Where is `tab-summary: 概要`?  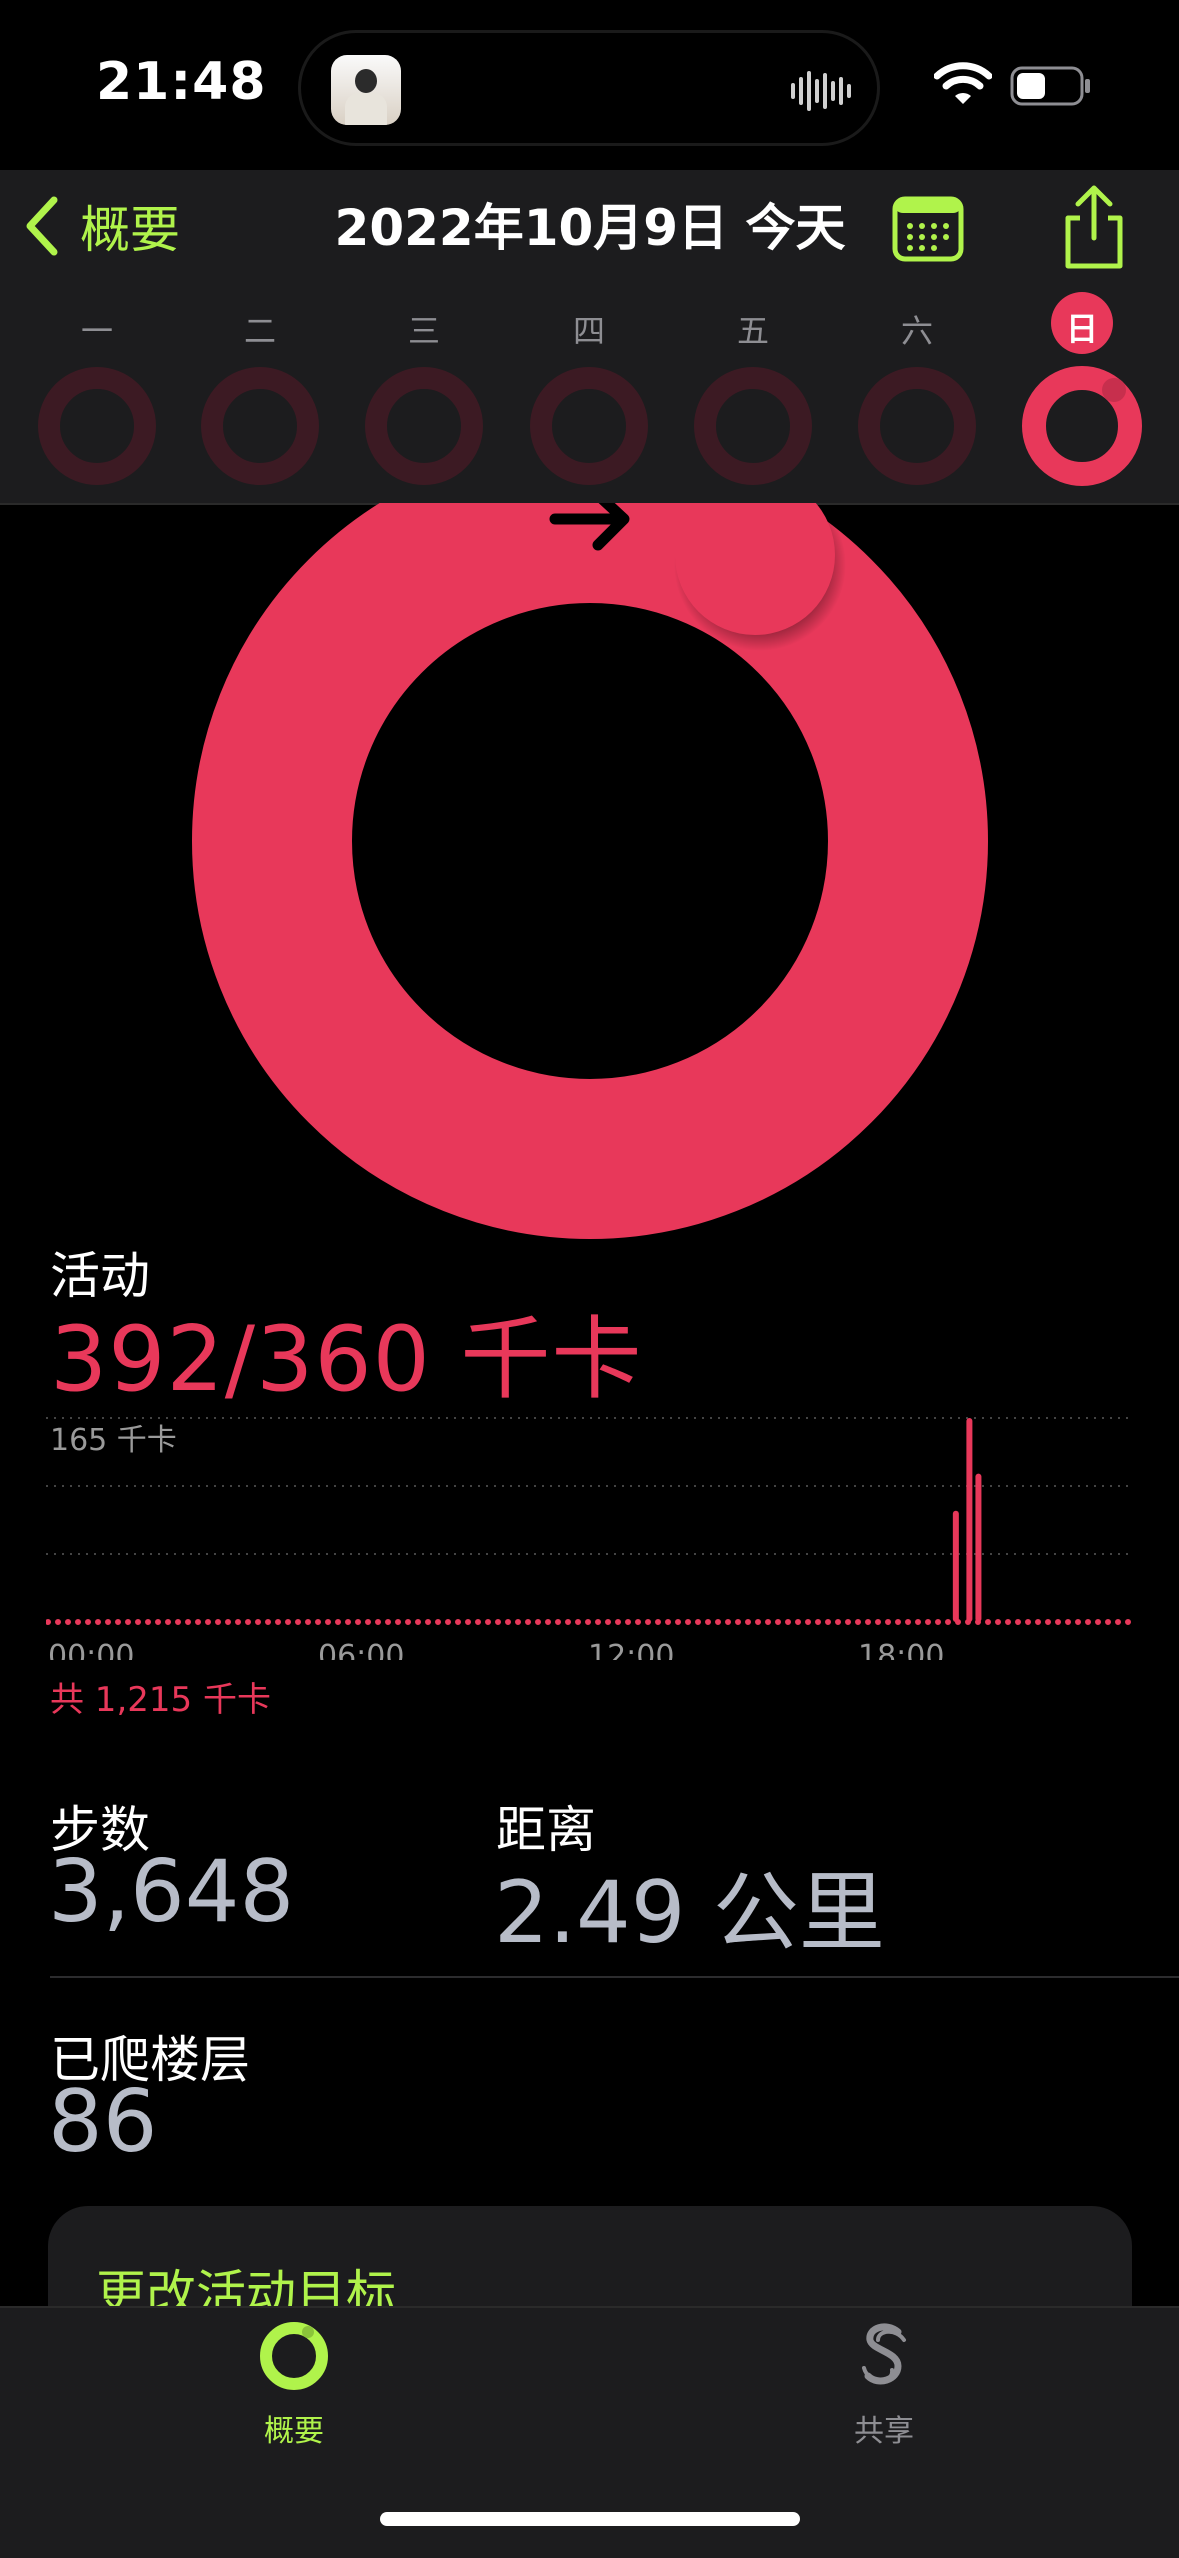 tab-summary: 概要 is located at coordinates (294, 2384).